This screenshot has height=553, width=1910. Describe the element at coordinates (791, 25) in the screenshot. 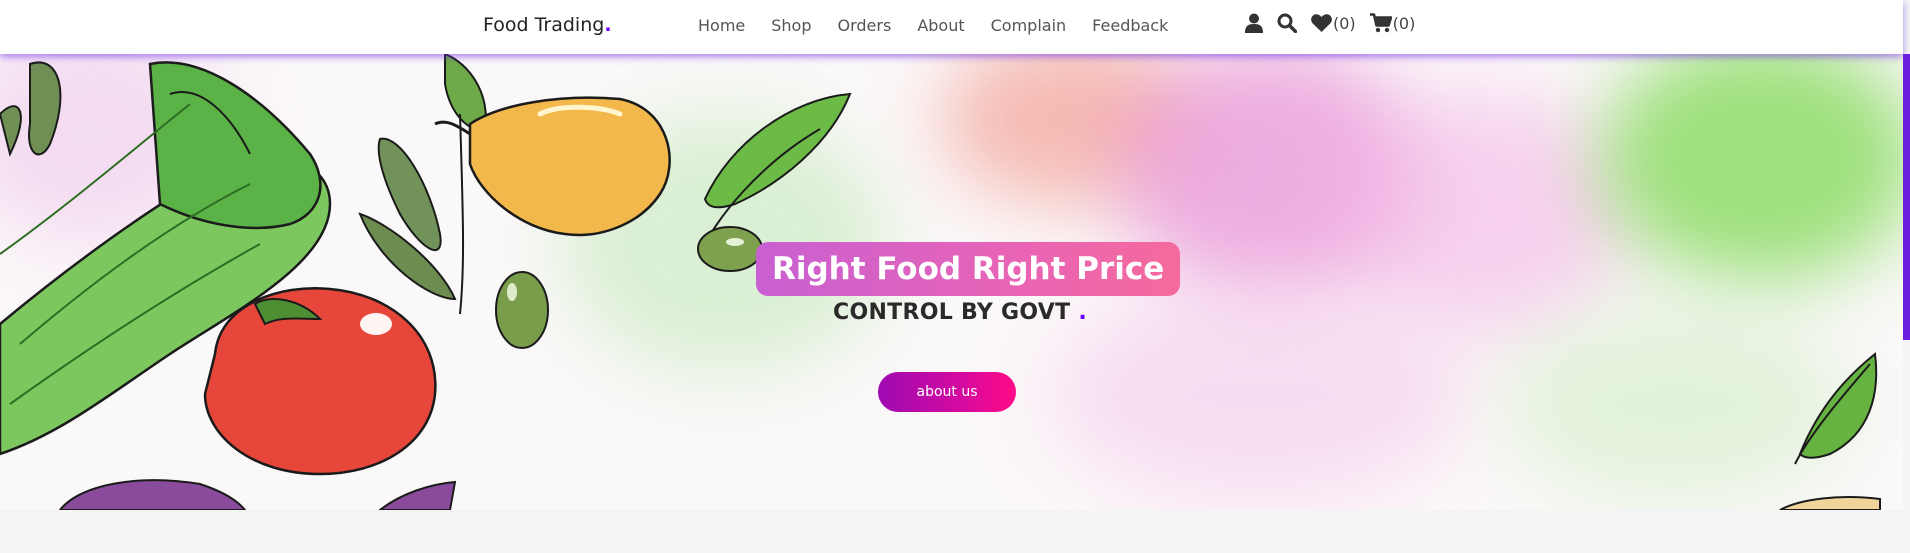

I see `nav-link-shop: Shop` at that location.